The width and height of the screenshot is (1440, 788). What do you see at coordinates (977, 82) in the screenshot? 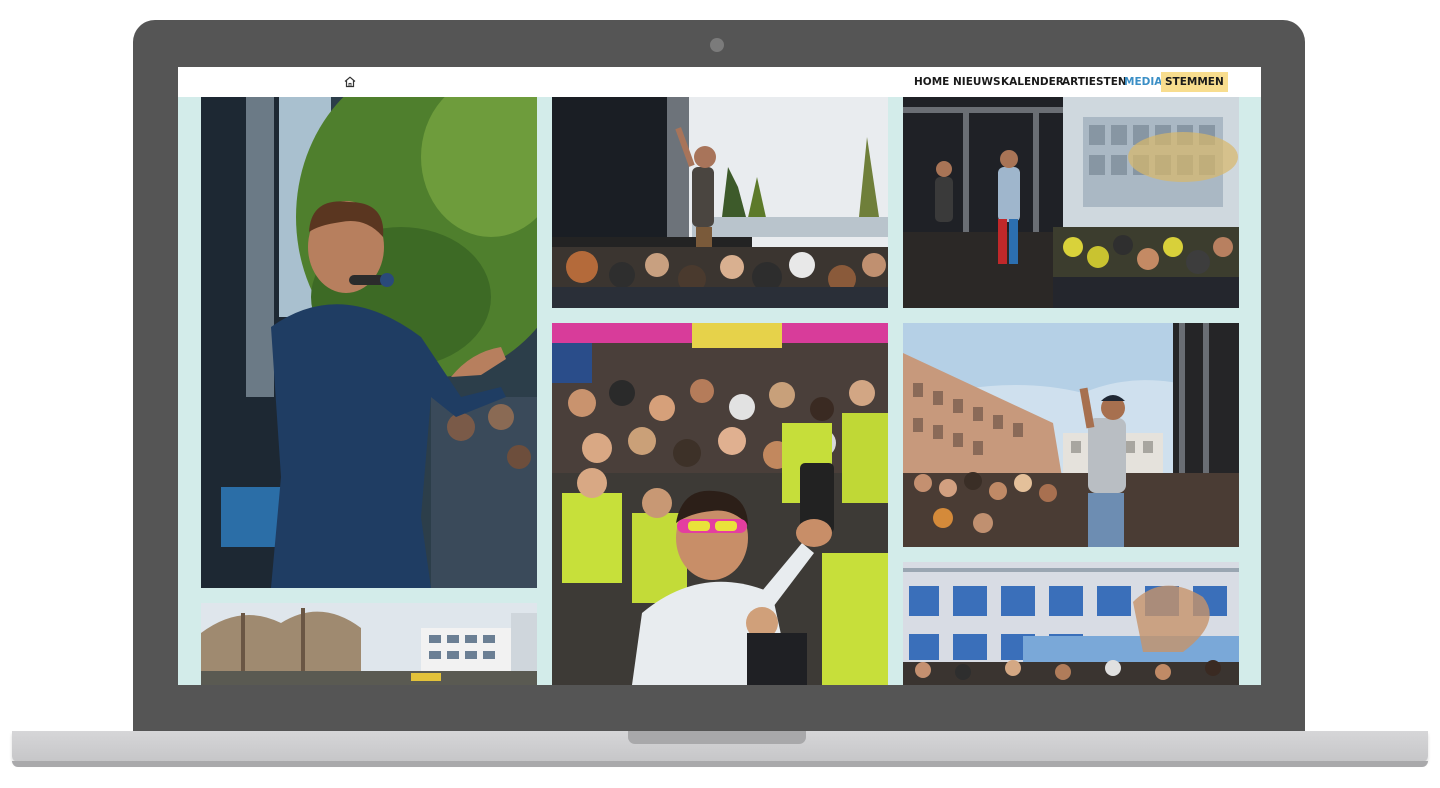
I see `nav-nieuws: NIEUWS` at bounding box center [977, 82].